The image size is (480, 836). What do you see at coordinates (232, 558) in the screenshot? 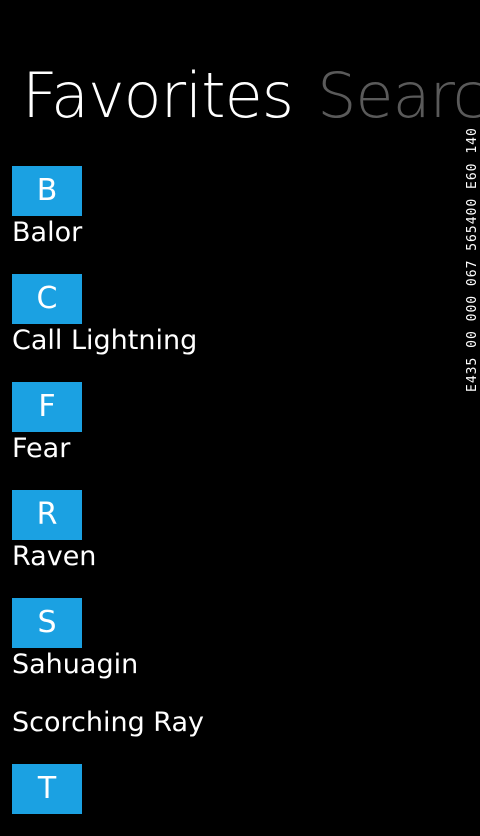
I see `list-item: Raven` at bounding box center [232, 558].